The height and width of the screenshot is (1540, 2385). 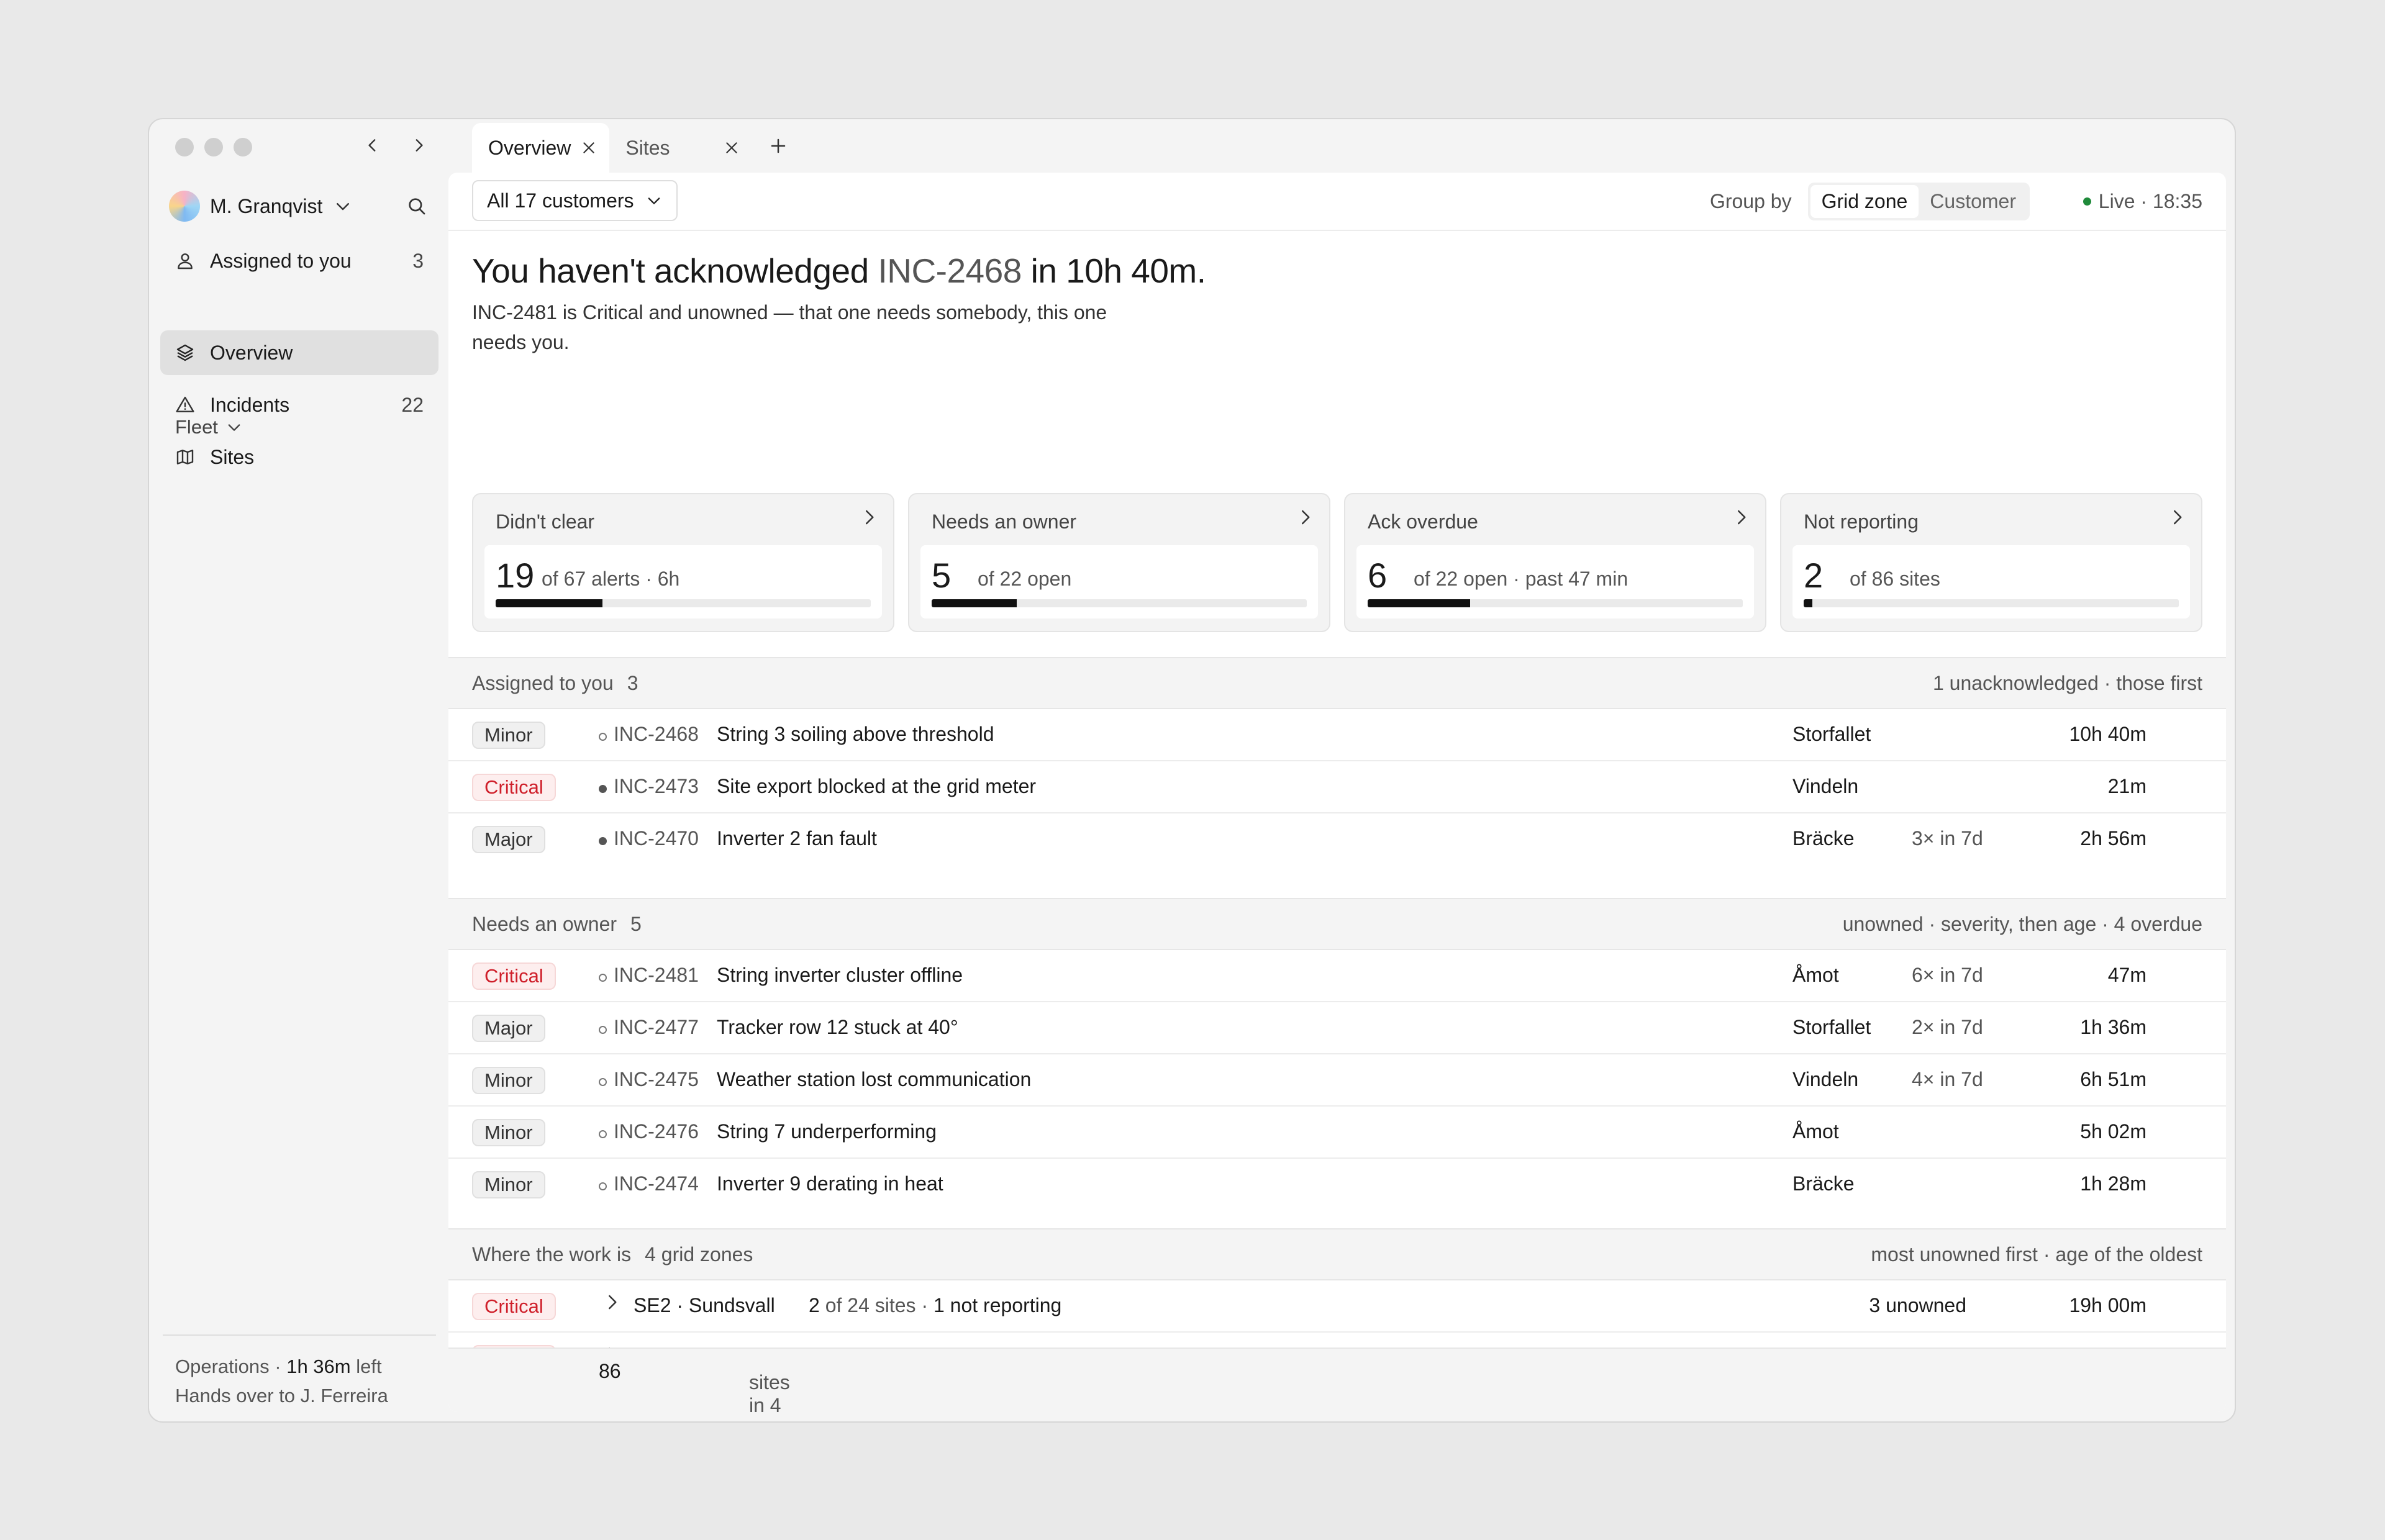 I want to click on incident-site: Vindeln, so click(x=1825, y=786).